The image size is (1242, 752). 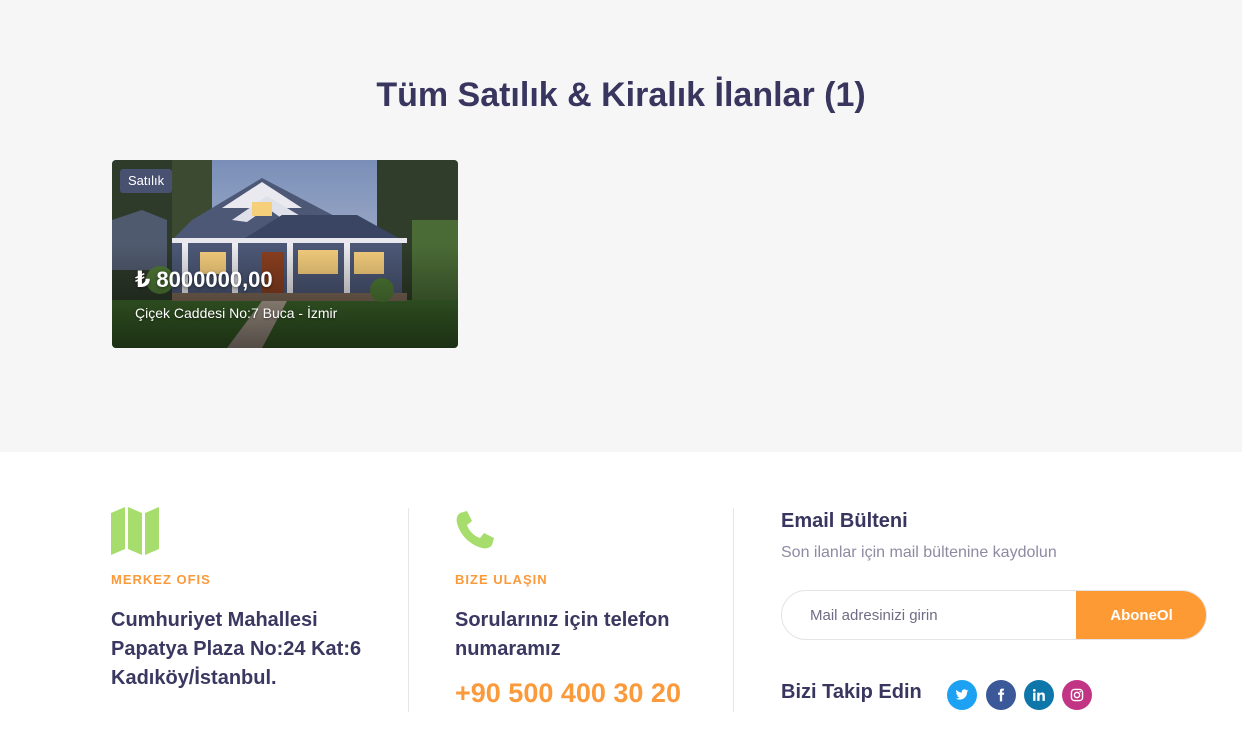 What do you see at coordinates (962, 695) in the screenshot?
I see `twitter-icon` at bounding box center [962, 695].